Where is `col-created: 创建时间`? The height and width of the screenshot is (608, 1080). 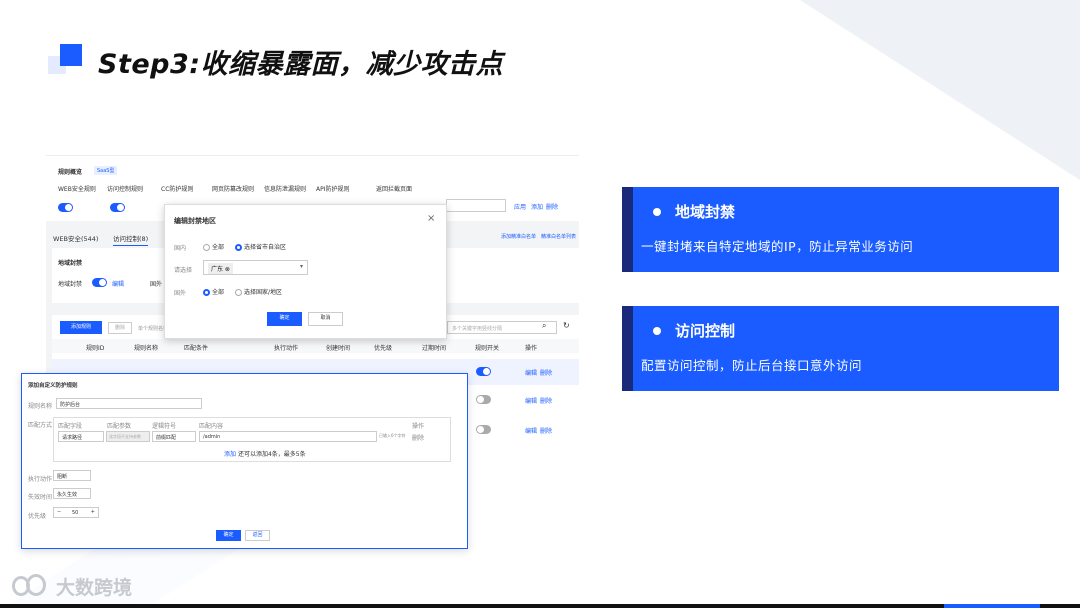 col-created: 创建时间 is located at coordinates (338, 348).